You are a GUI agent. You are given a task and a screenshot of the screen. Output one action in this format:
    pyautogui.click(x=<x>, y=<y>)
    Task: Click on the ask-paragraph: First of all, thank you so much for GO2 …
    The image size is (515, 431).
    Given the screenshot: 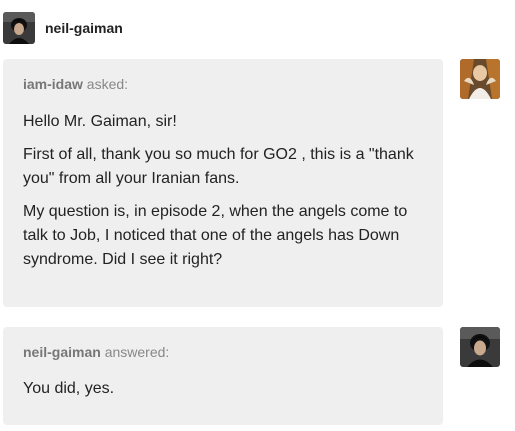 What is the action you would take?
    pyautogui.click(x=218, y=166)
    